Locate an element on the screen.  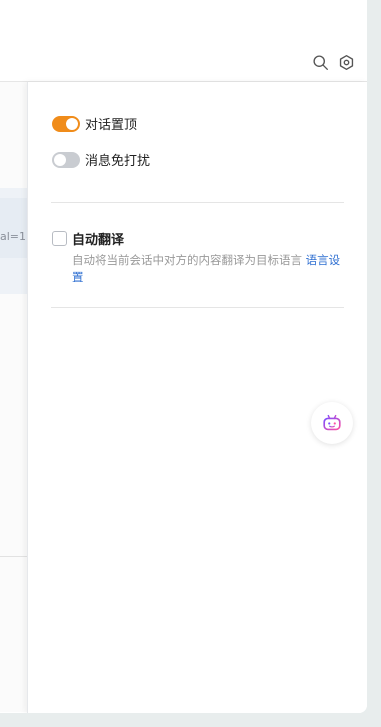
auto-translate-header: 自动翻译 is located at coordinates (202, 238).